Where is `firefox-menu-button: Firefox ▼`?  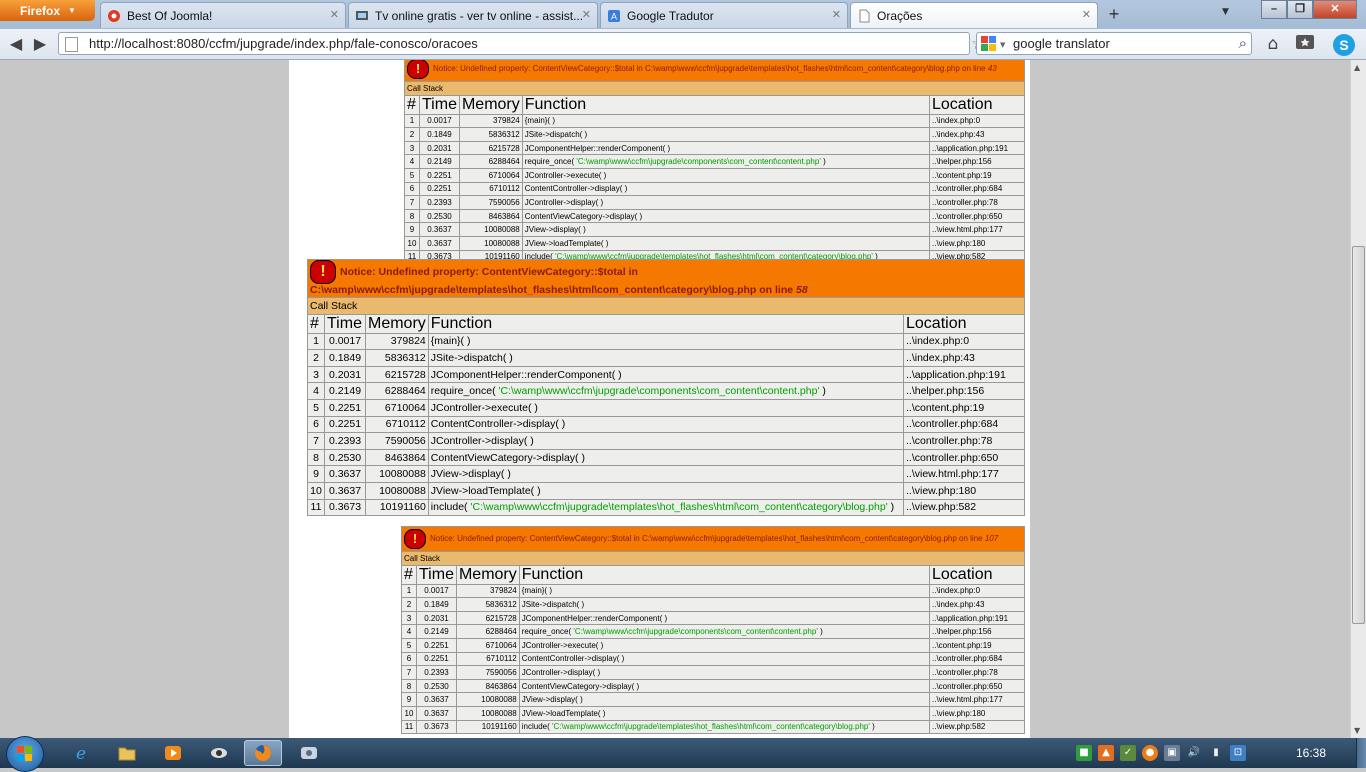
firefox-menu-button: Firefox ▼ is located at coordinates (47, 10).